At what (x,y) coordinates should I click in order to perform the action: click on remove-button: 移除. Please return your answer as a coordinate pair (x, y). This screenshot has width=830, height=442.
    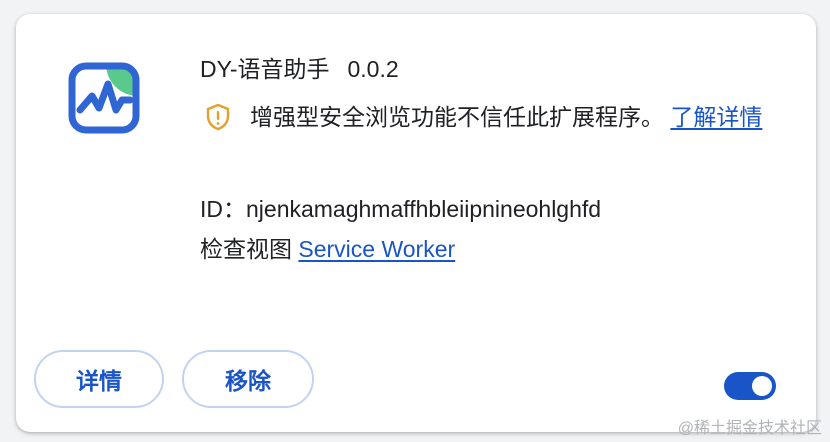
    Looking at the image, I should click on (248, 379).